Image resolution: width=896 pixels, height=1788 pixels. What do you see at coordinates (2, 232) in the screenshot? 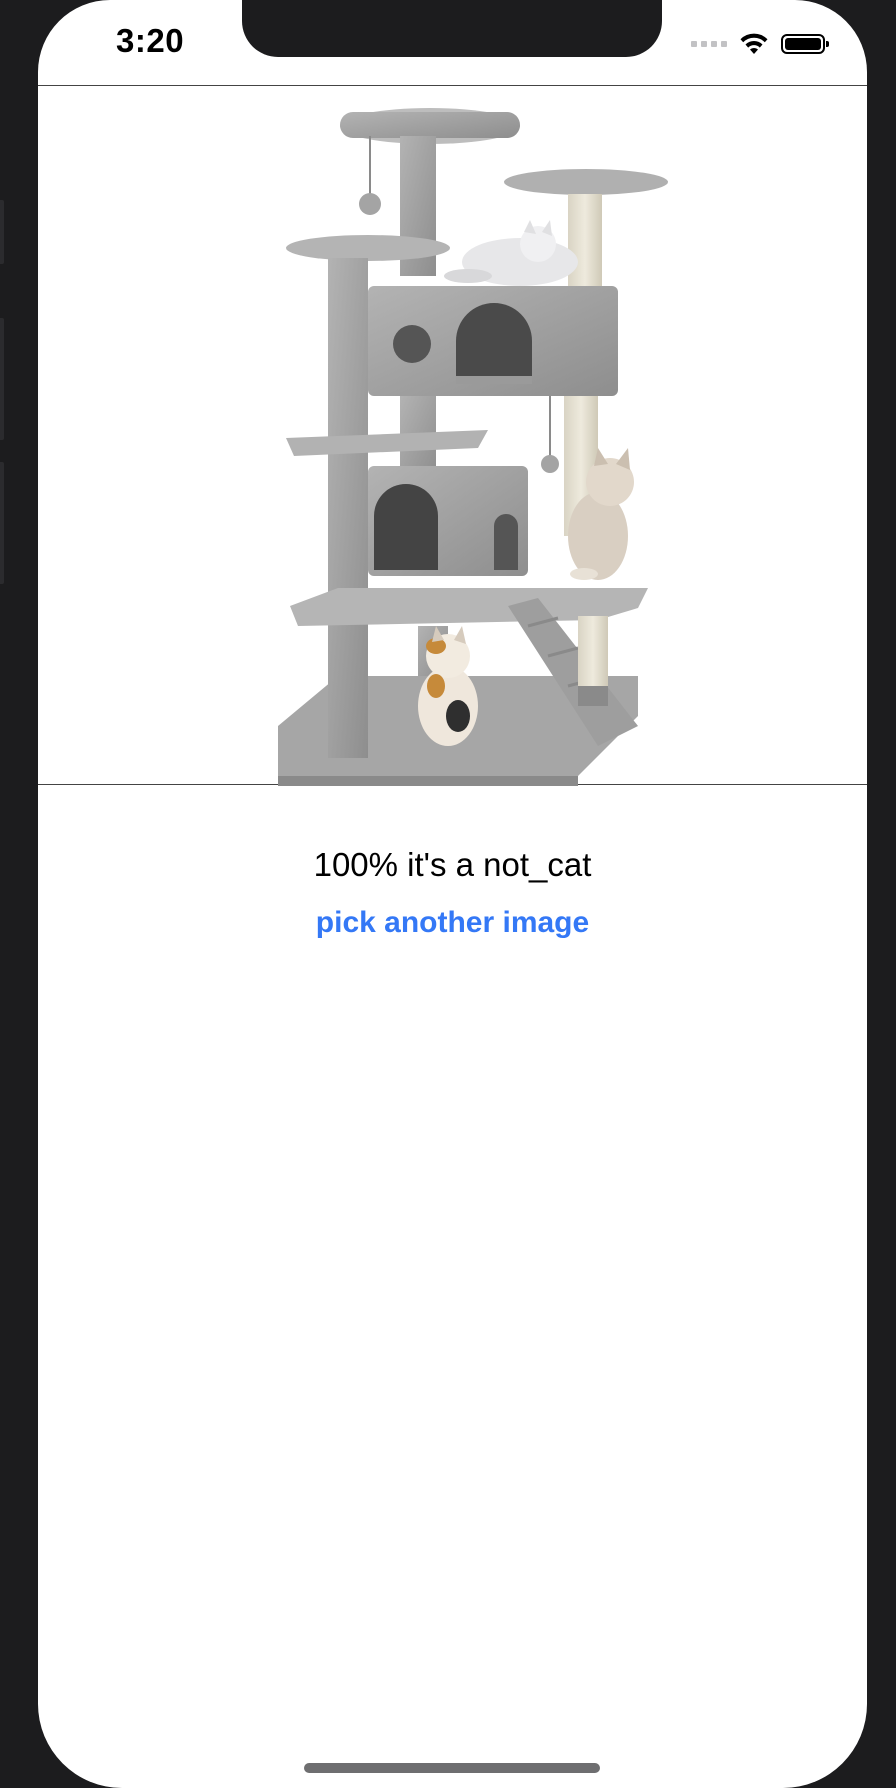
I see `mute-switch` at bounding box center [2, 232].